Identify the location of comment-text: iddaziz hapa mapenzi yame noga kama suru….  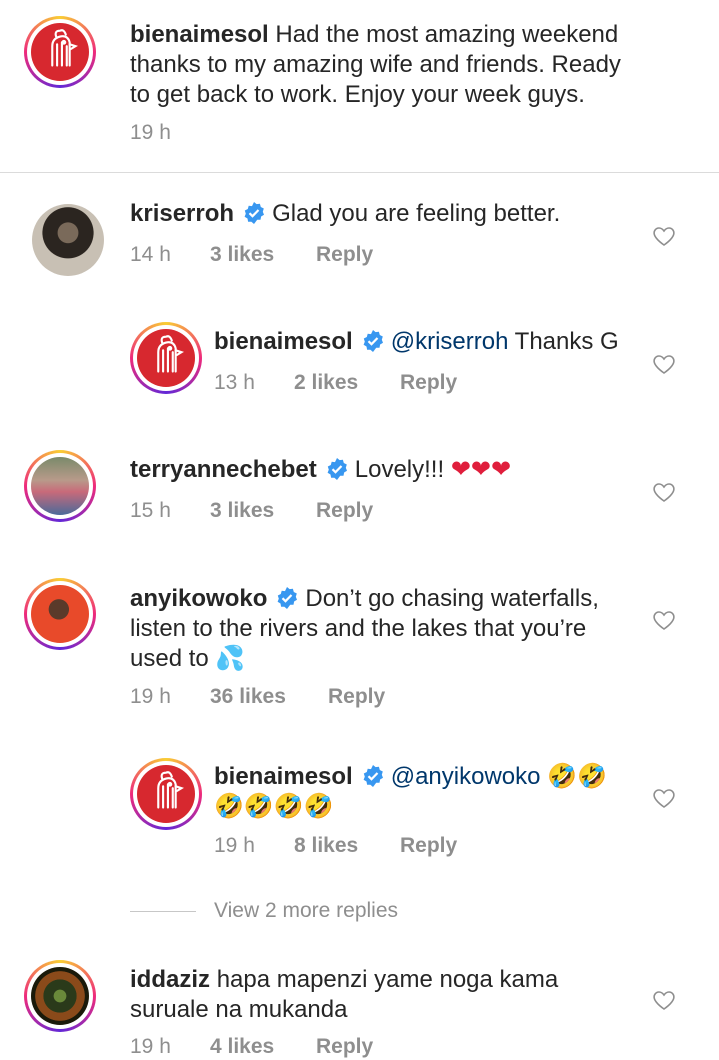
(344, 994).